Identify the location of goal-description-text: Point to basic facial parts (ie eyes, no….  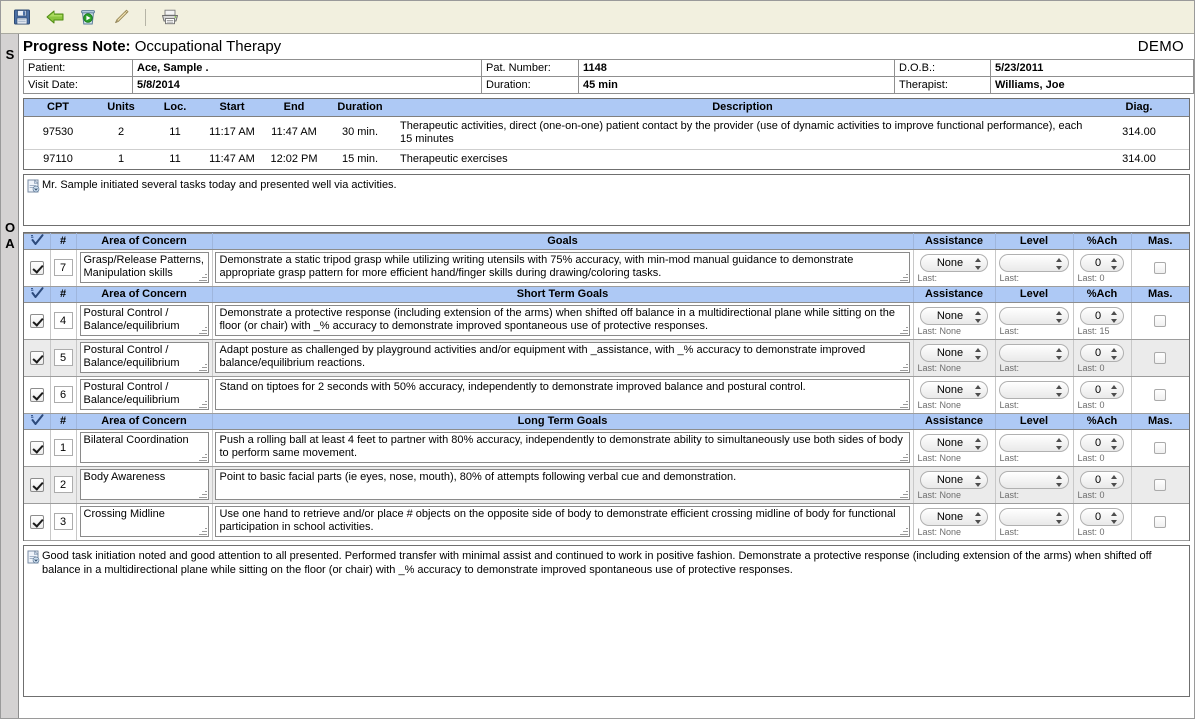
(562, 484).